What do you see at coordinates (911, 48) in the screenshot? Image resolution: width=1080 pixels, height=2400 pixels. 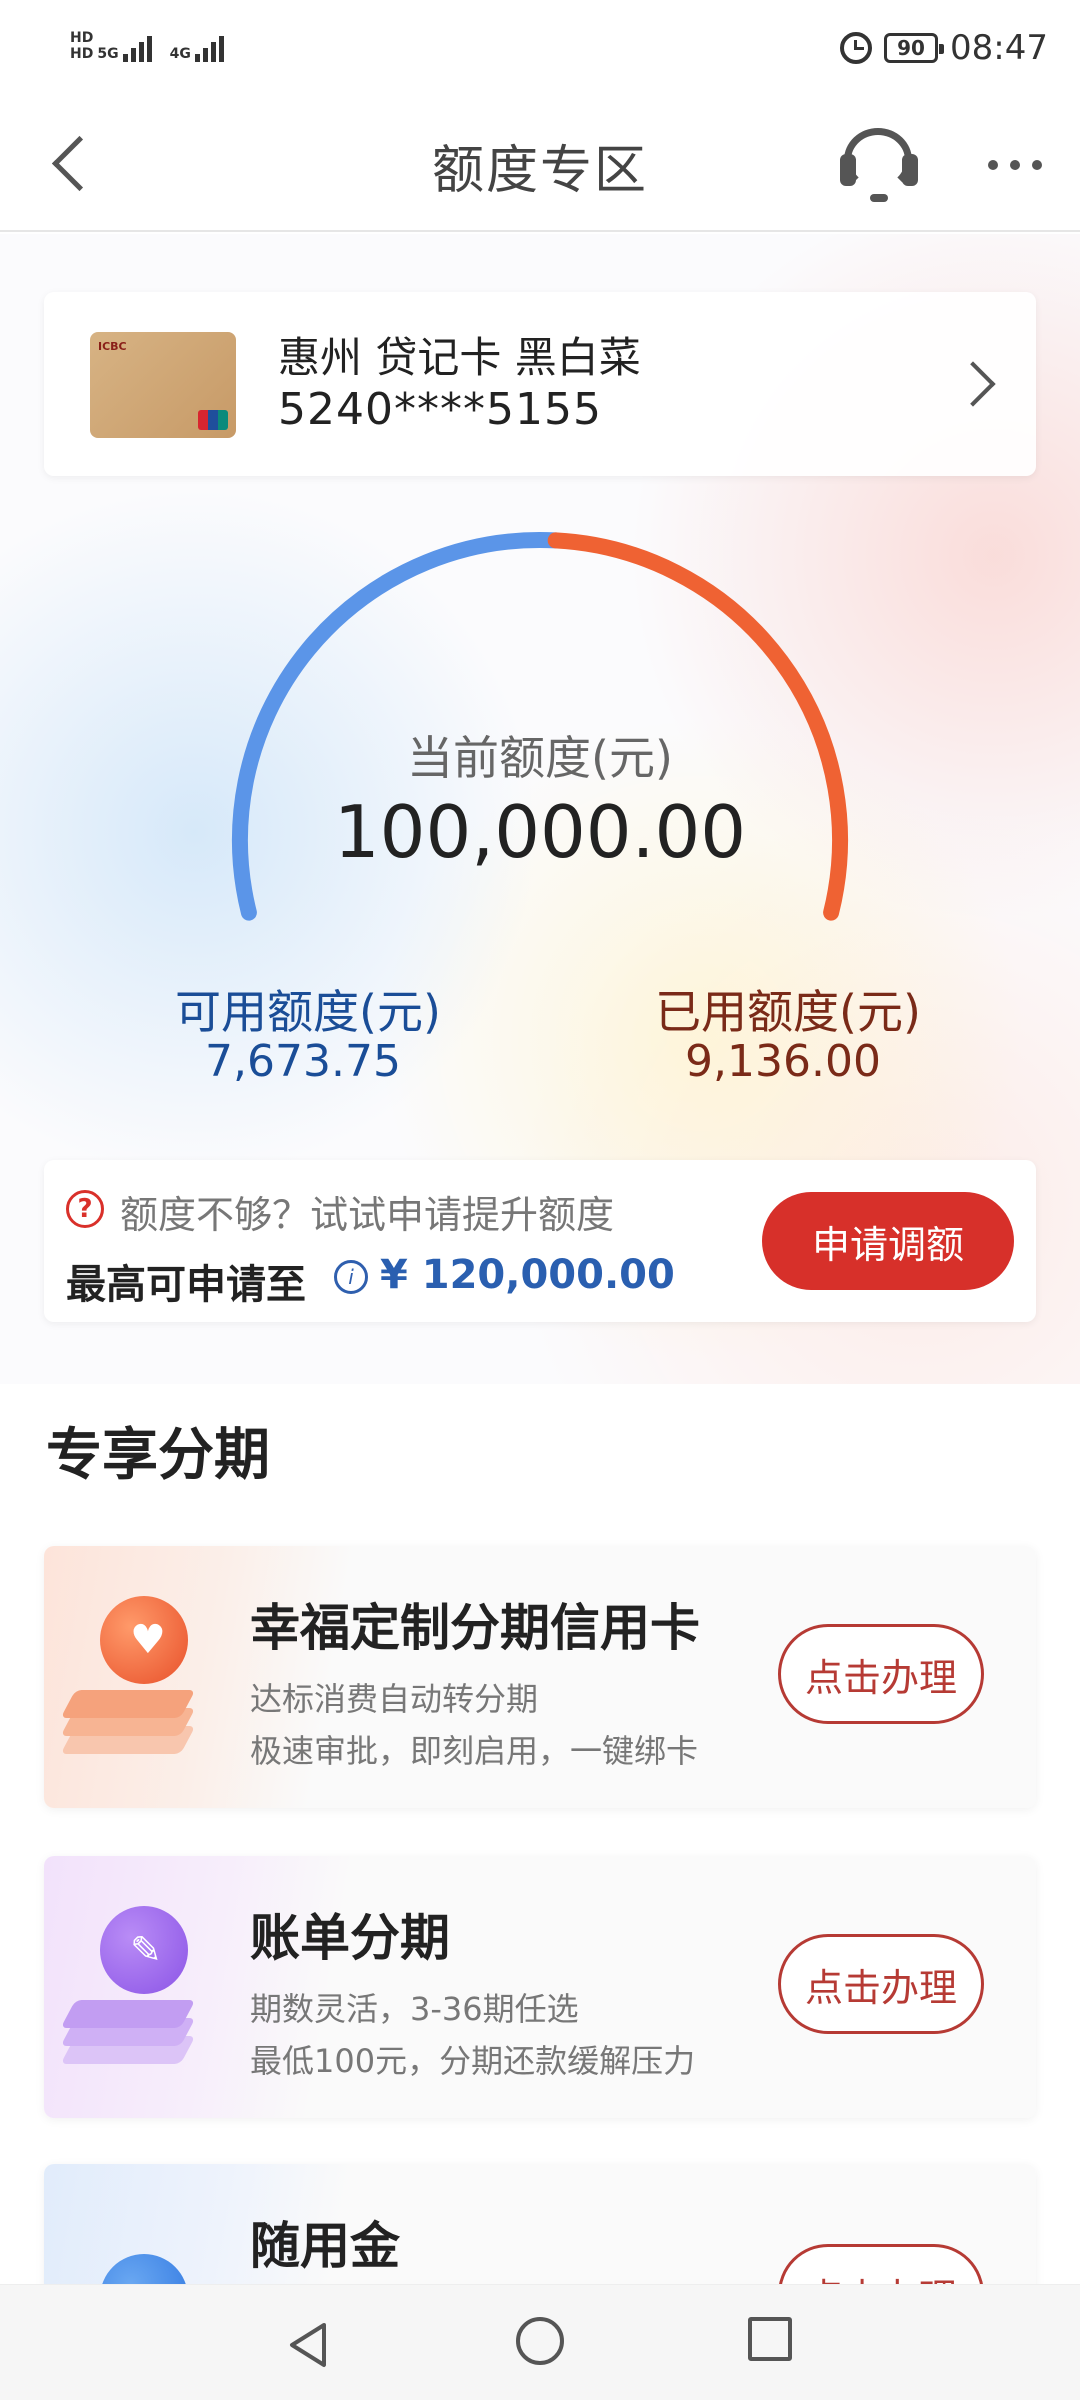 I see `battery-level: 90` at bounding box center [911, 48].